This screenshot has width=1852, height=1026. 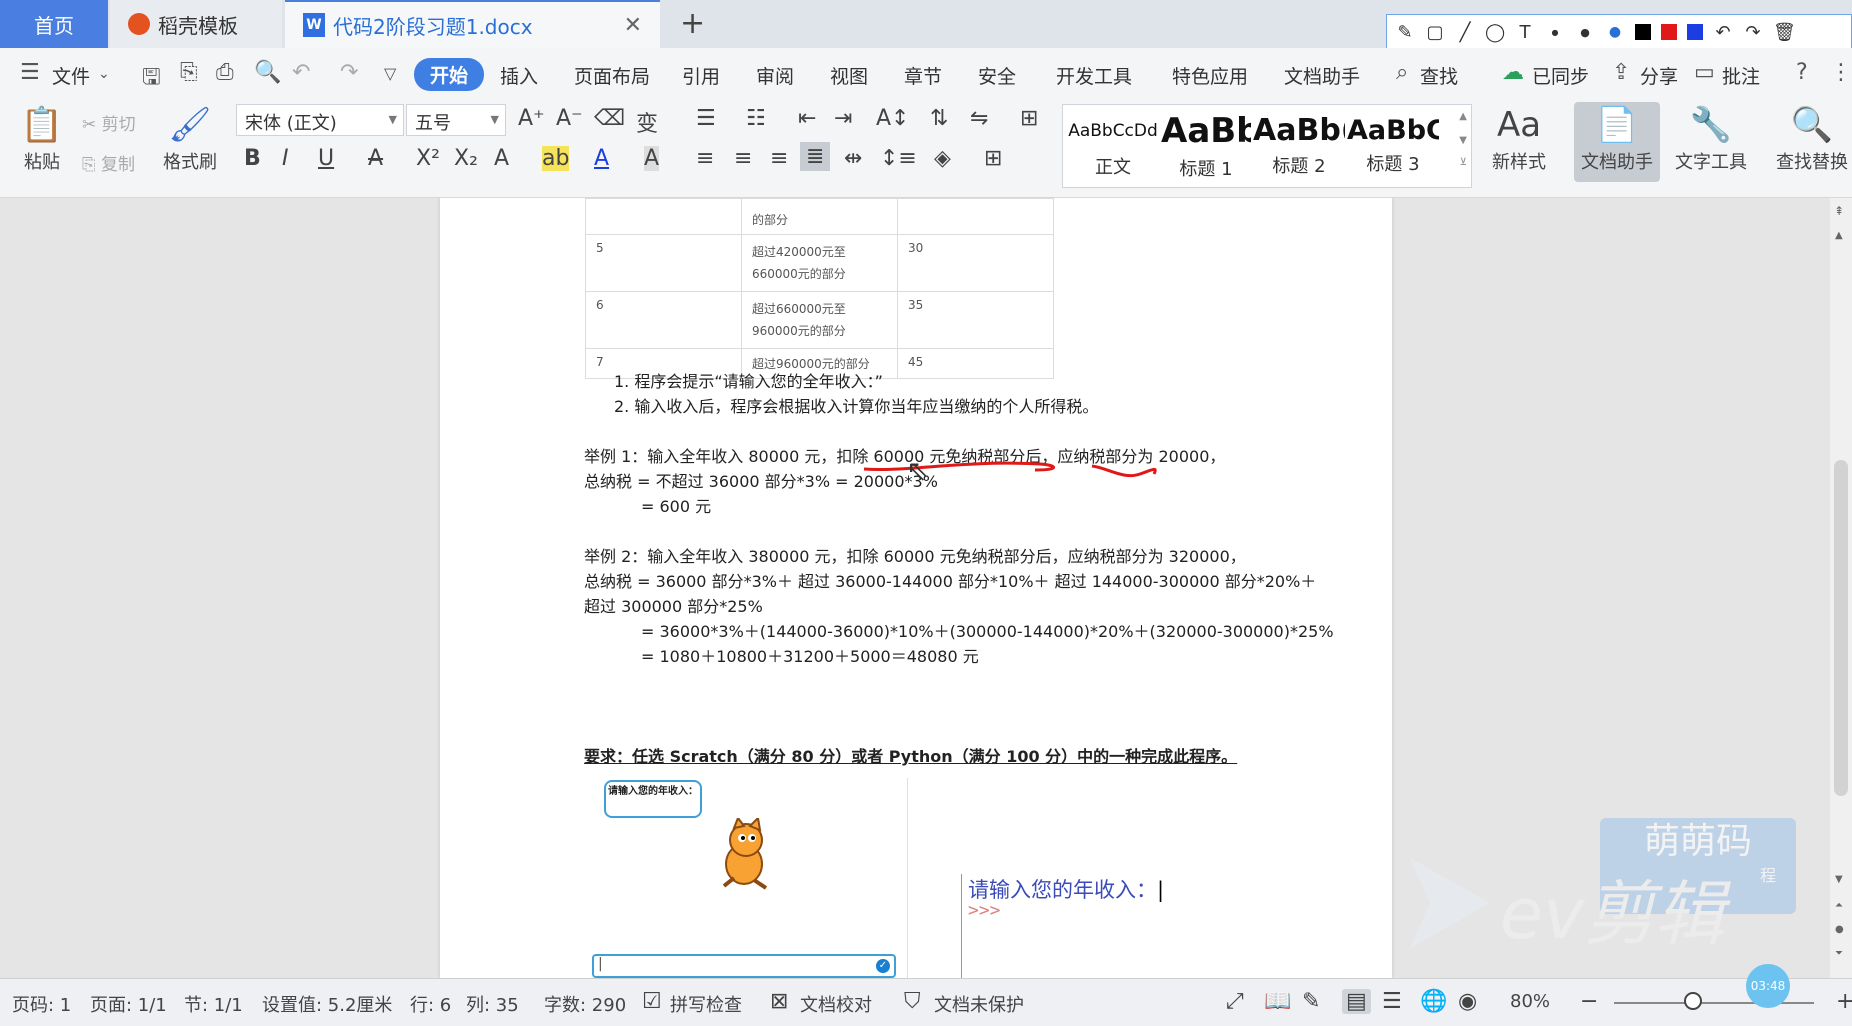 I want to click on rectangle-icon: ▢, so click(x=1435, y=32).